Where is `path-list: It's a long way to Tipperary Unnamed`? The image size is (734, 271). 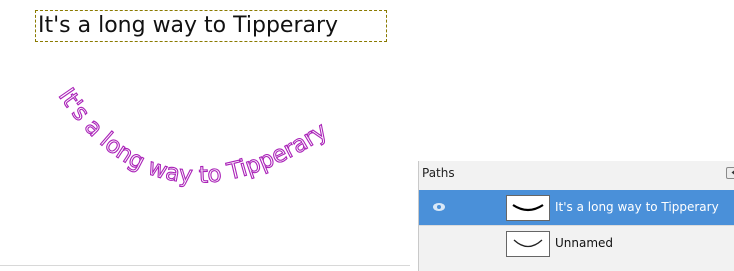
path-list: It's a long way to Tipperary Unnamed is located at coordinates (576, 225).